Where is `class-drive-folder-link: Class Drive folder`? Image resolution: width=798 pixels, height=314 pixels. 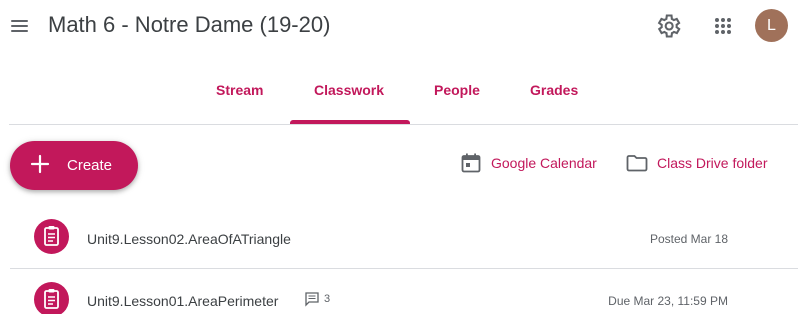 class-drive-folder-link: Class Drive folder is located at coordinates (705, 163).